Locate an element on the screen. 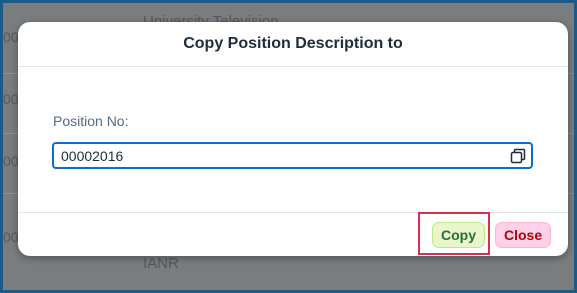 Image resolution: width=577 pixels, height=293 pixels. dialog-title: Copy Position Description to is located at coordinates (293, 43).